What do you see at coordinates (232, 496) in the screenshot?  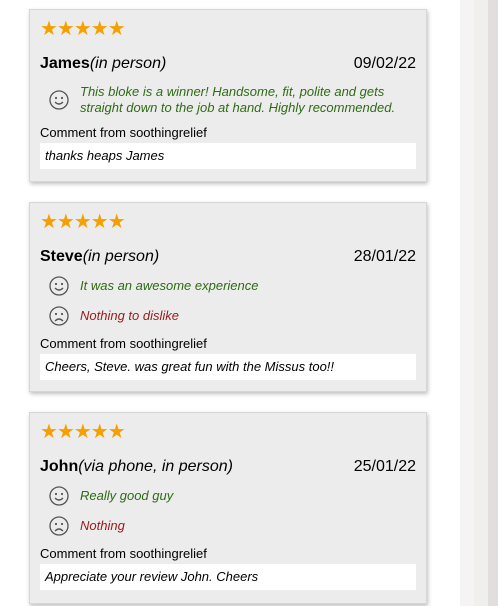 I see `like-line: Really good guy` at bounding box center [232, 496].